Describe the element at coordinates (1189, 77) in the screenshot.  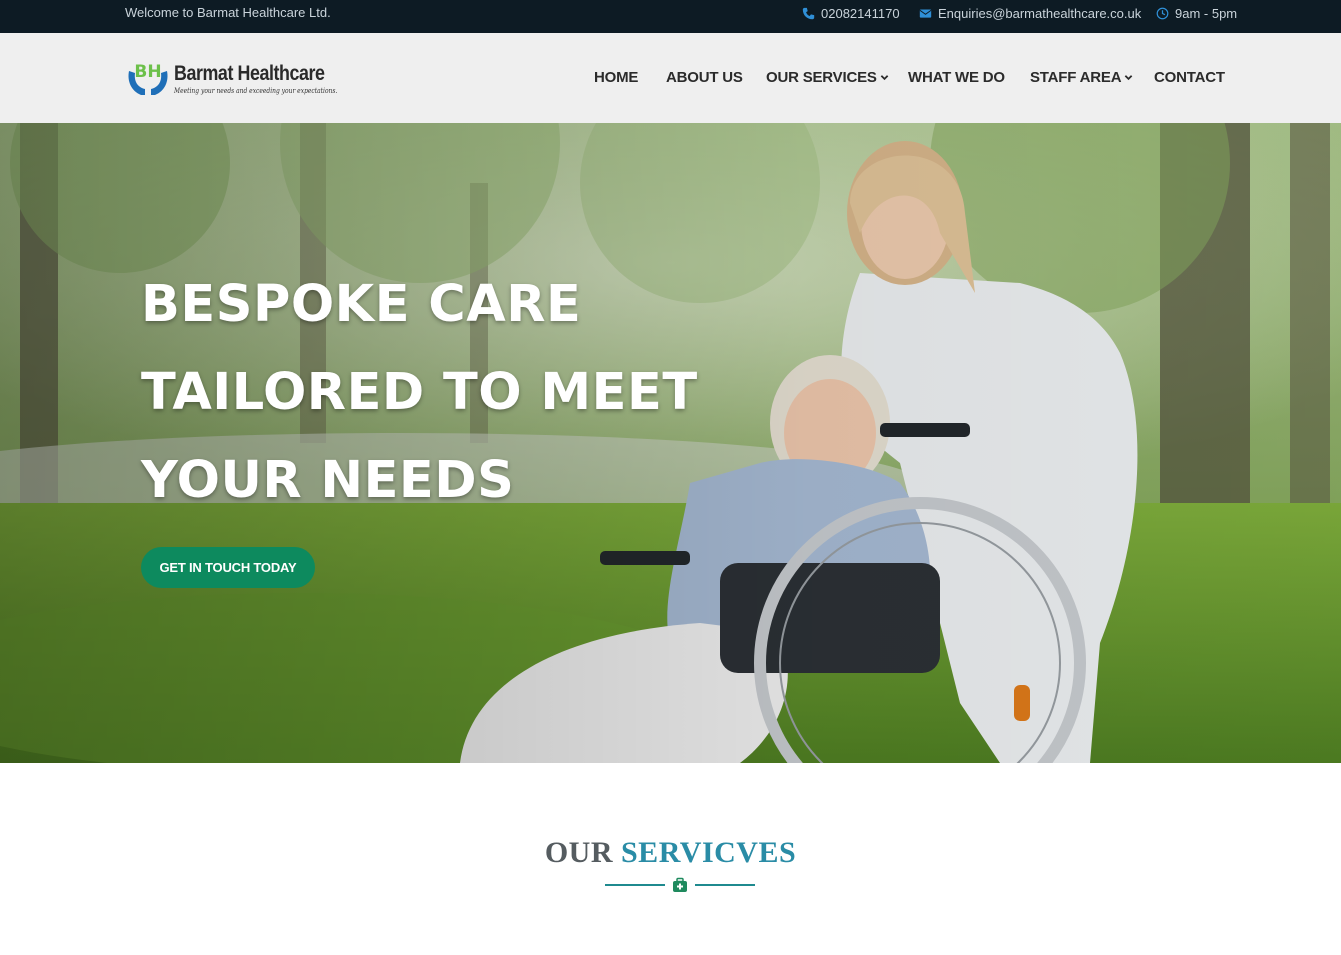
I see `nav-contact: CONTACT` at that location.